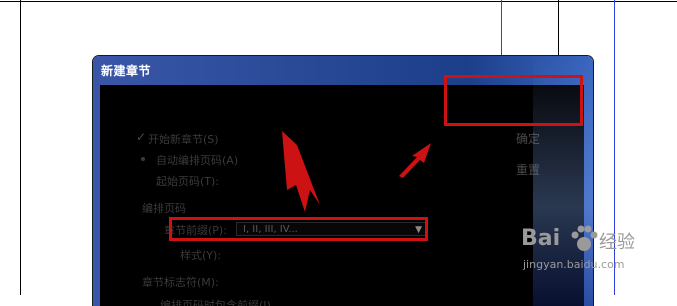 This screenshot has width=677, height=306. I want to click on baidu-watermark: Bai 经验 jingyan.baidu.com, so click(597, 248).